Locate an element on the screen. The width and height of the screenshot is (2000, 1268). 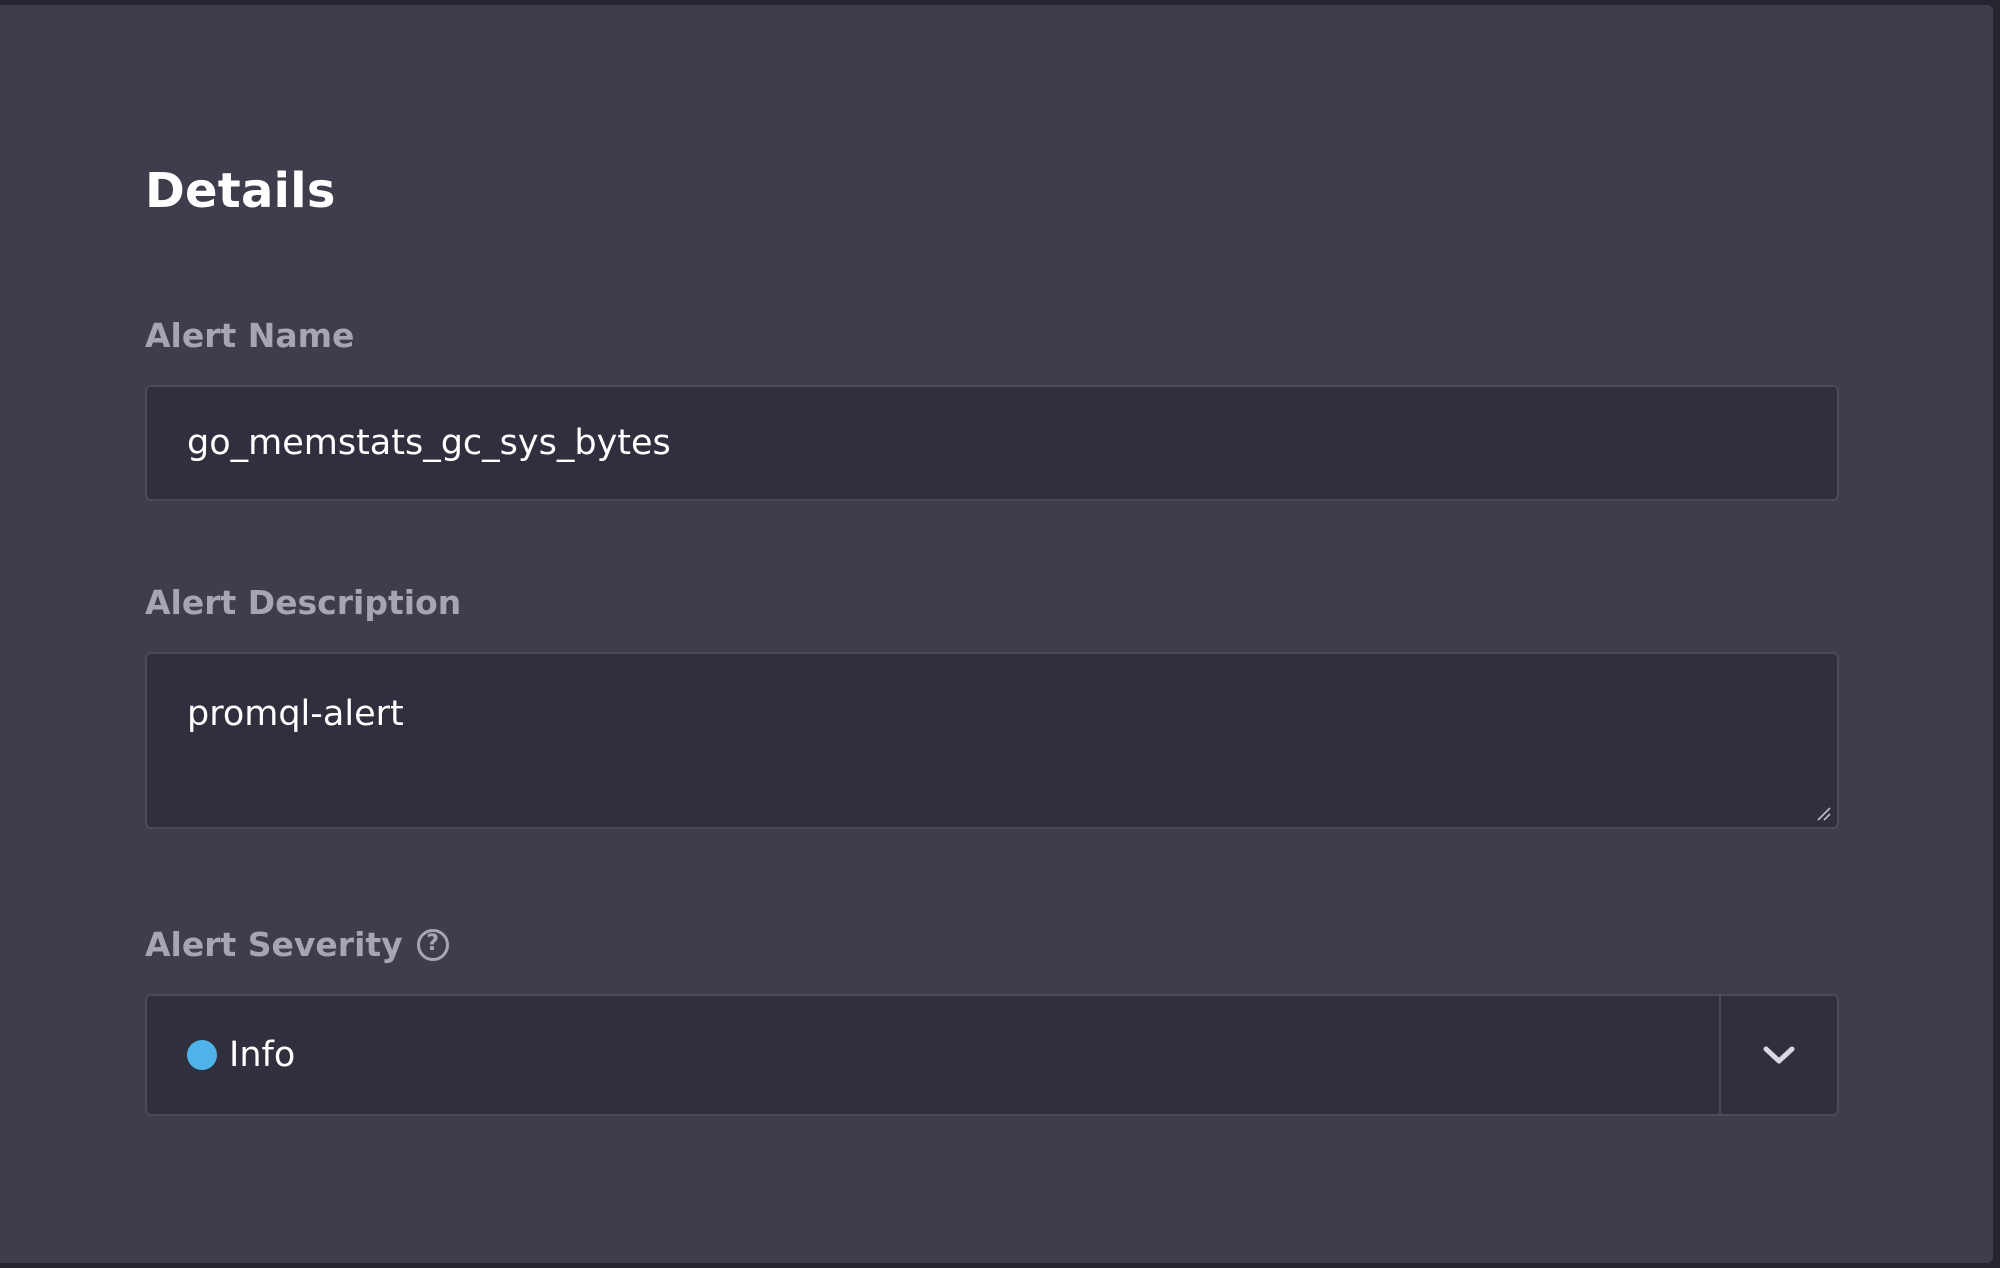
resize-grip-icon is located at coordinates (1823, 813).